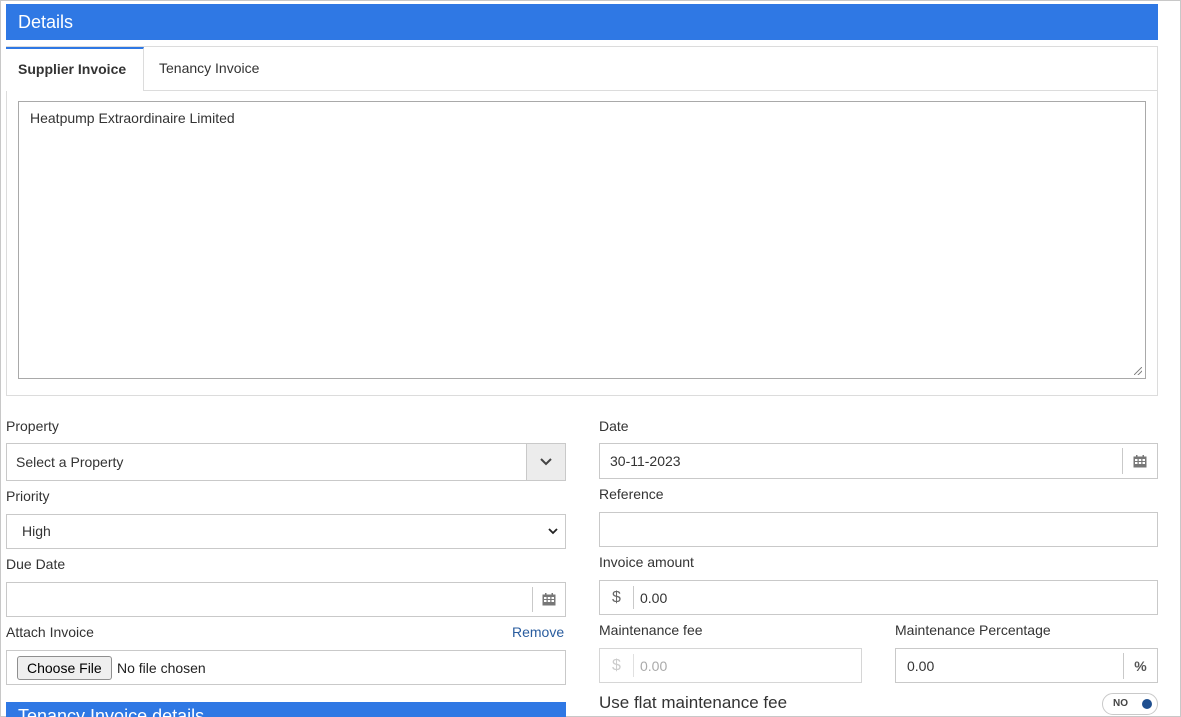 The height and width of the screenshot is (717, 1181). What do you see at coordinates (646, 562) in the screenshot?
I see `invoice-amount-label: Invoice amount` at bounding box center [646, 562].